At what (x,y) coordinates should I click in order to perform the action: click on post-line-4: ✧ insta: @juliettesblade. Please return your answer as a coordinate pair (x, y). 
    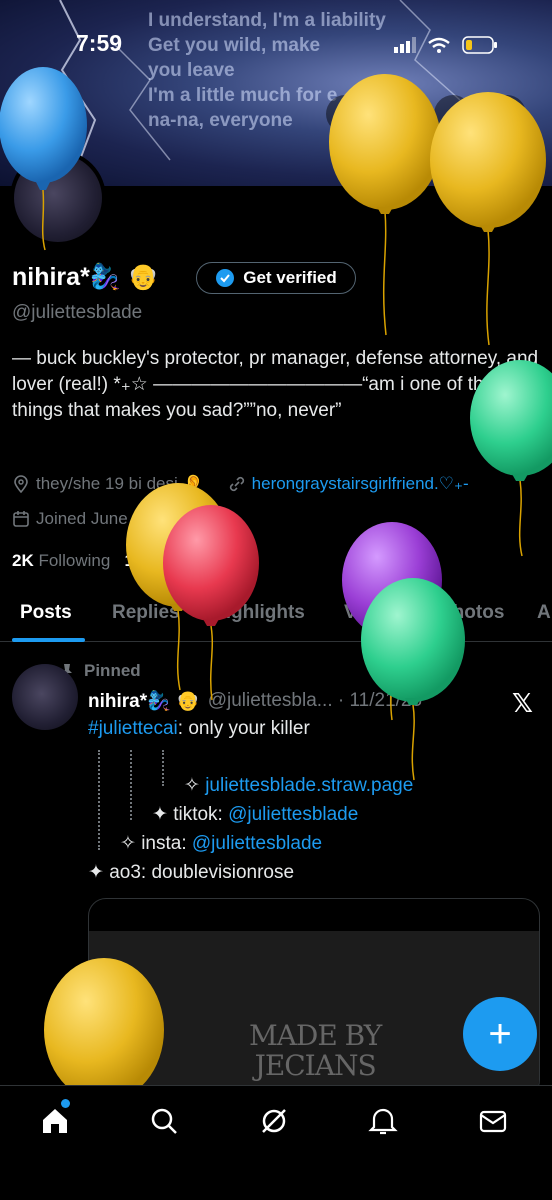
    Looking at the image, I should click on (221, 843).